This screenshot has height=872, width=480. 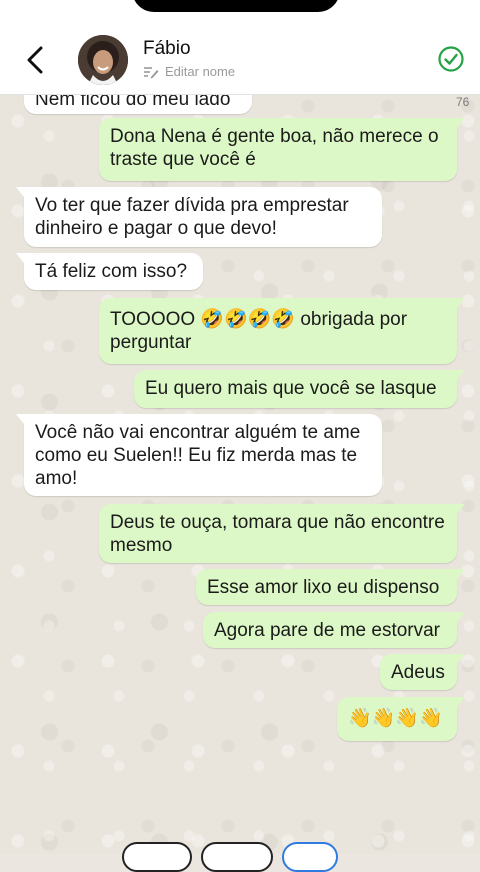 What do you see at coordinates (259, 331) in the screenshot?
I see `message-text: TOOOOO 🤣🤣🤣🤣 obrigada por perguntar` at bounding box center [259, 331].